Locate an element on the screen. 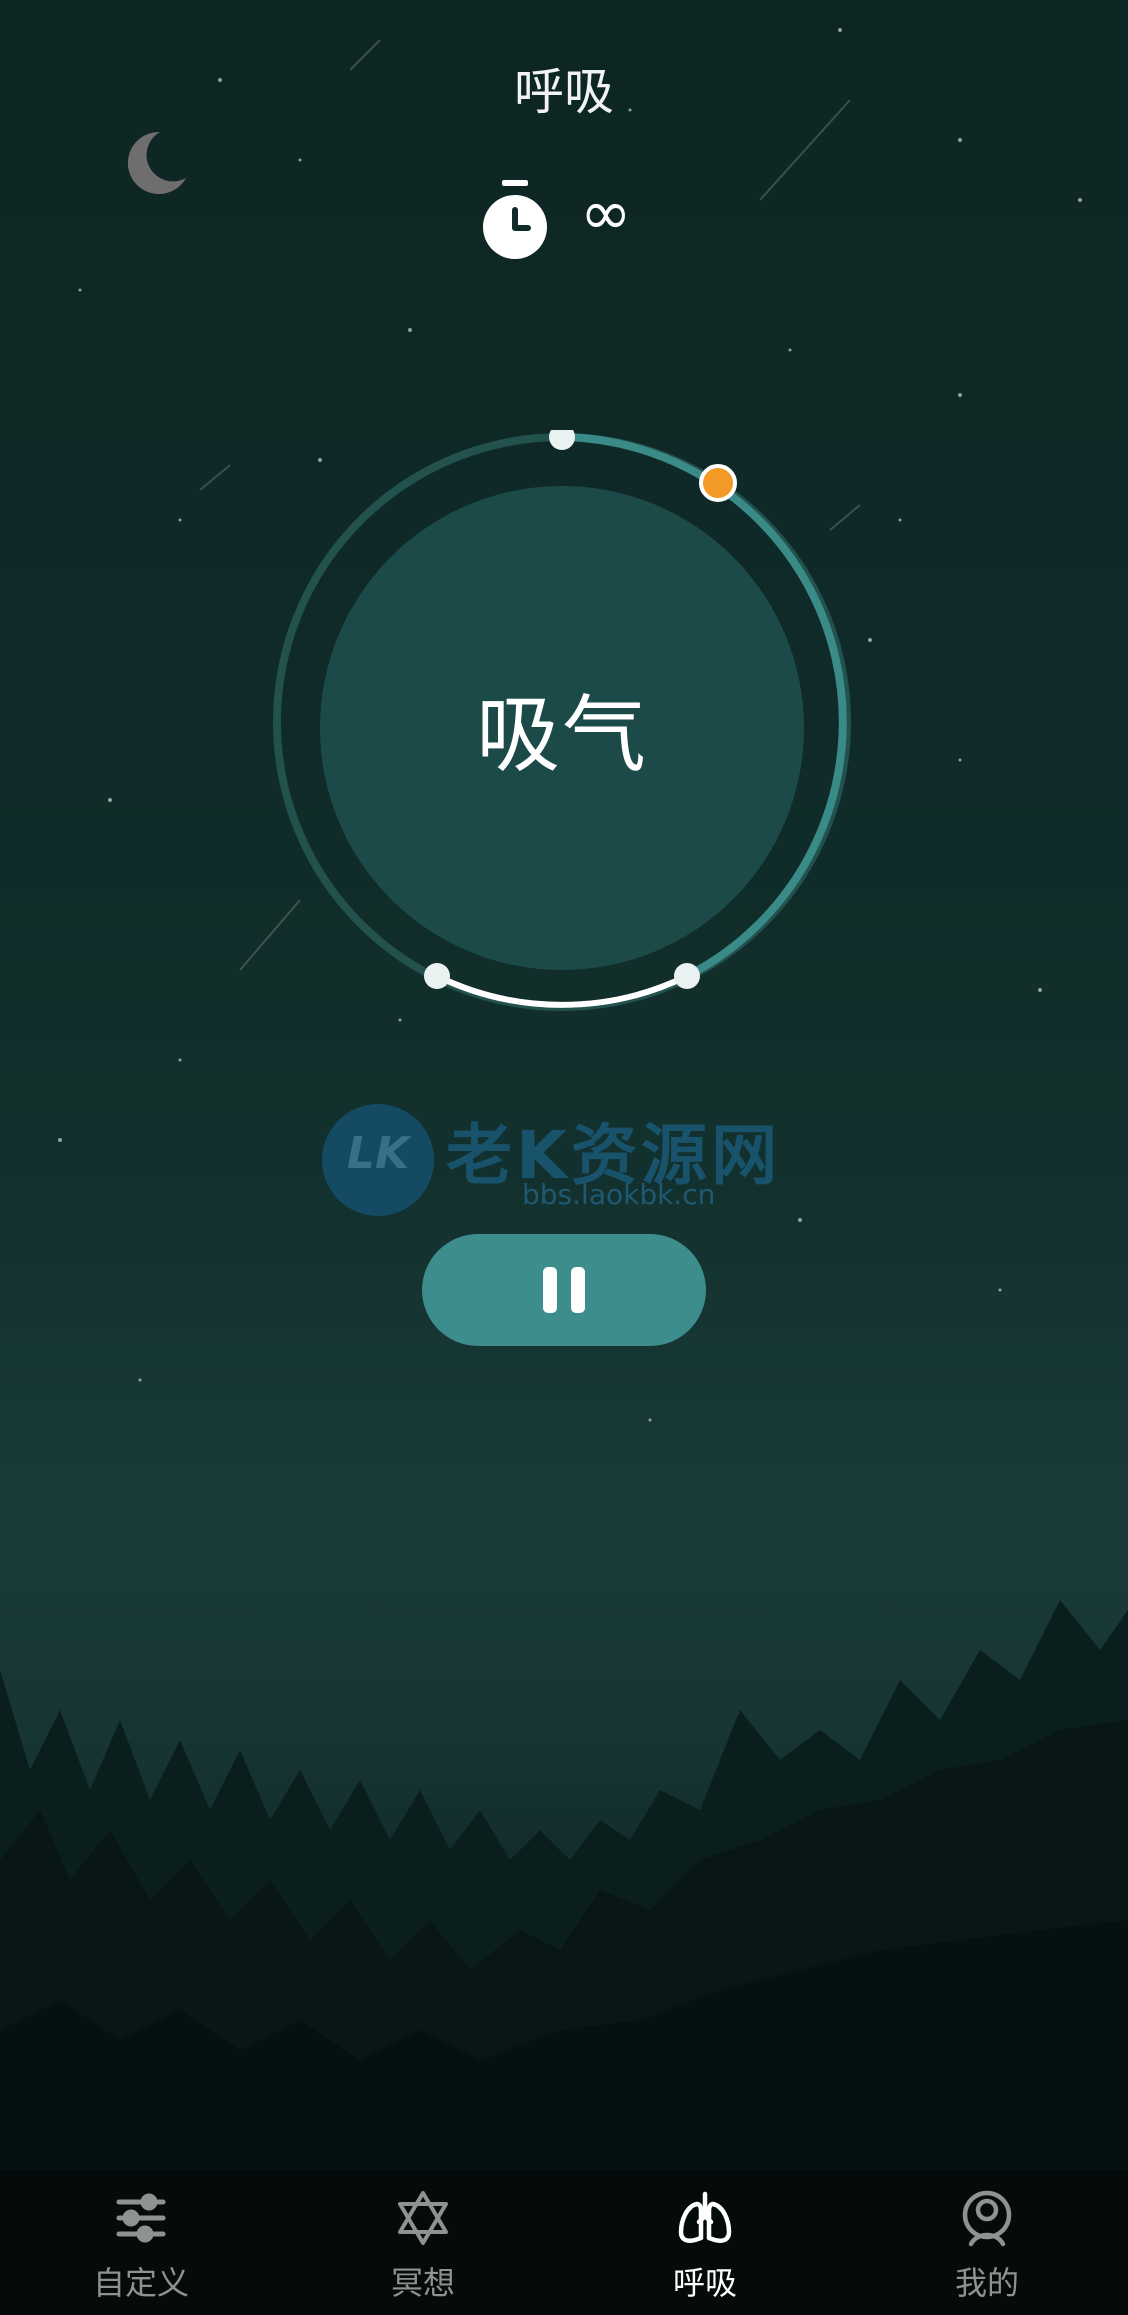 This screenshot has height=2315, width=1128. watermark-logo-text: LK is located at coordinates (378, 1153).